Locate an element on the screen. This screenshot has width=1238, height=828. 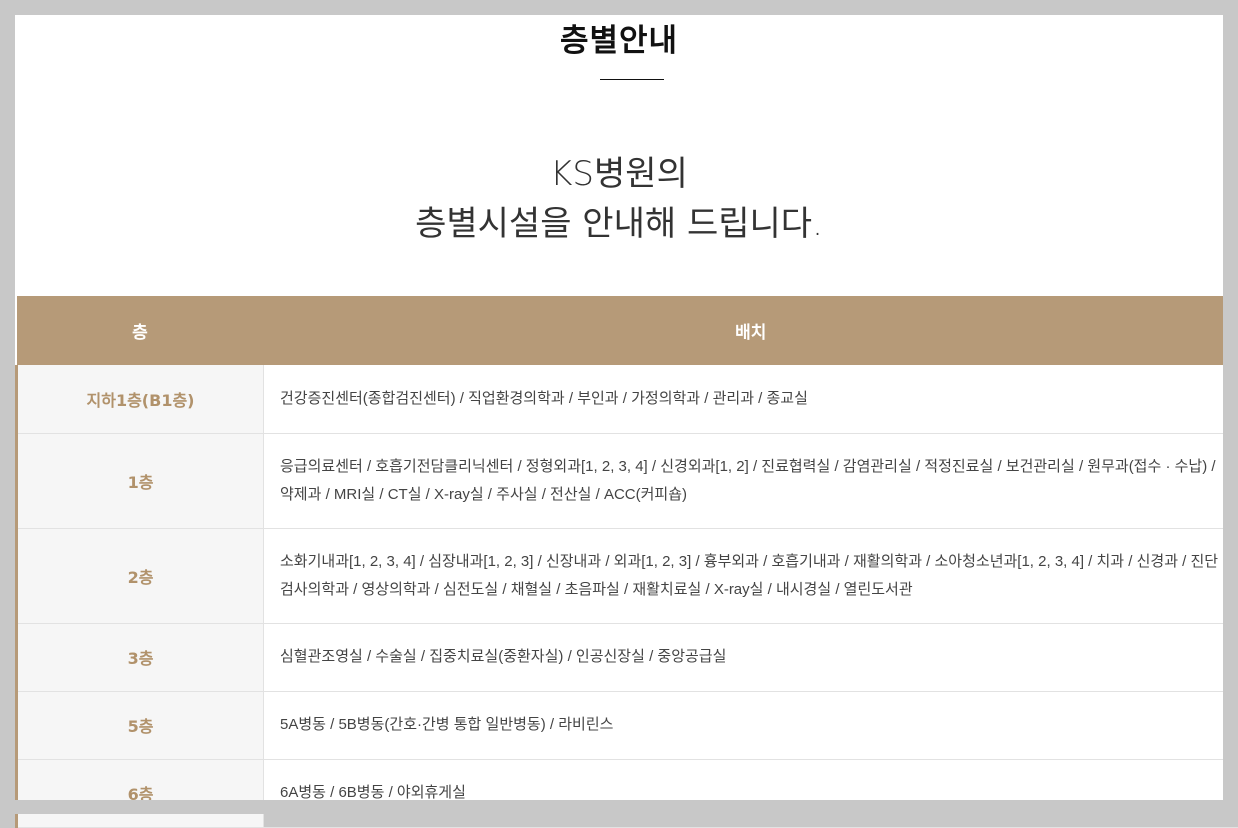
table-row: 5층 5A병동 / 5B병동(간호·간병 통합 일반병동) / 라비린스 is located at coordinates (627, 725).